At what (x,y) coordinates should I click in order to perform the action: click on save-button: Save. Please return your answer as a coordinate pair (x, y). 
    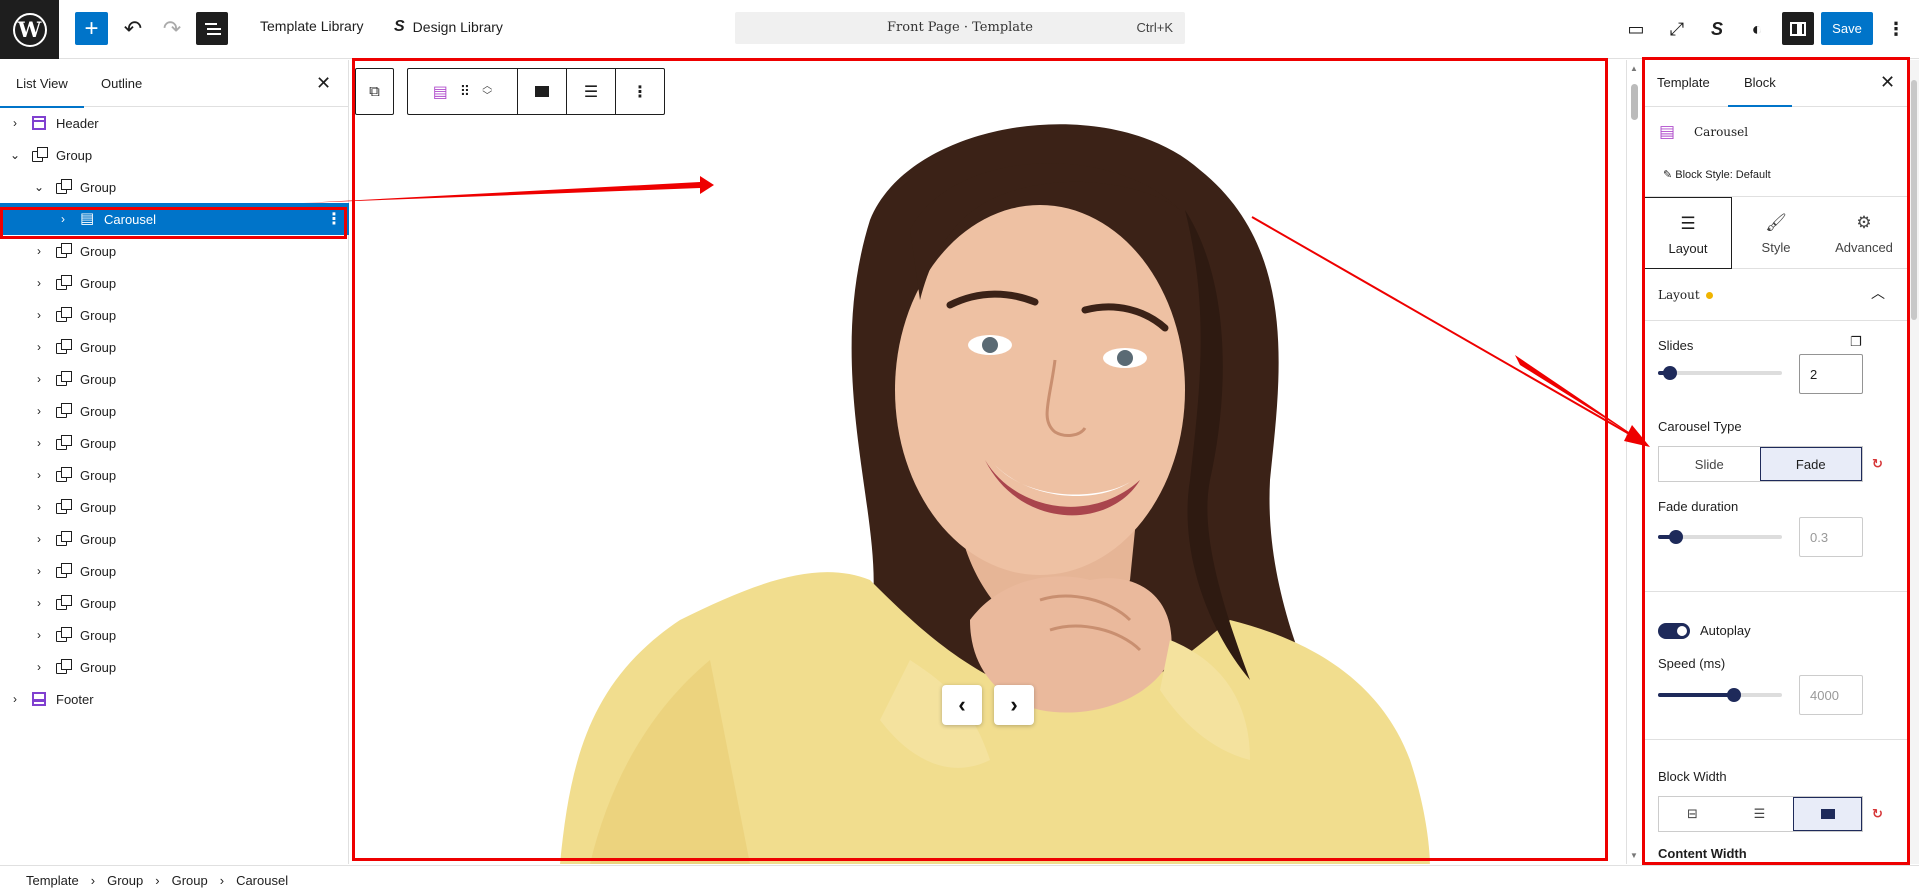
    Looking at the image, I should click on (1847, 28).